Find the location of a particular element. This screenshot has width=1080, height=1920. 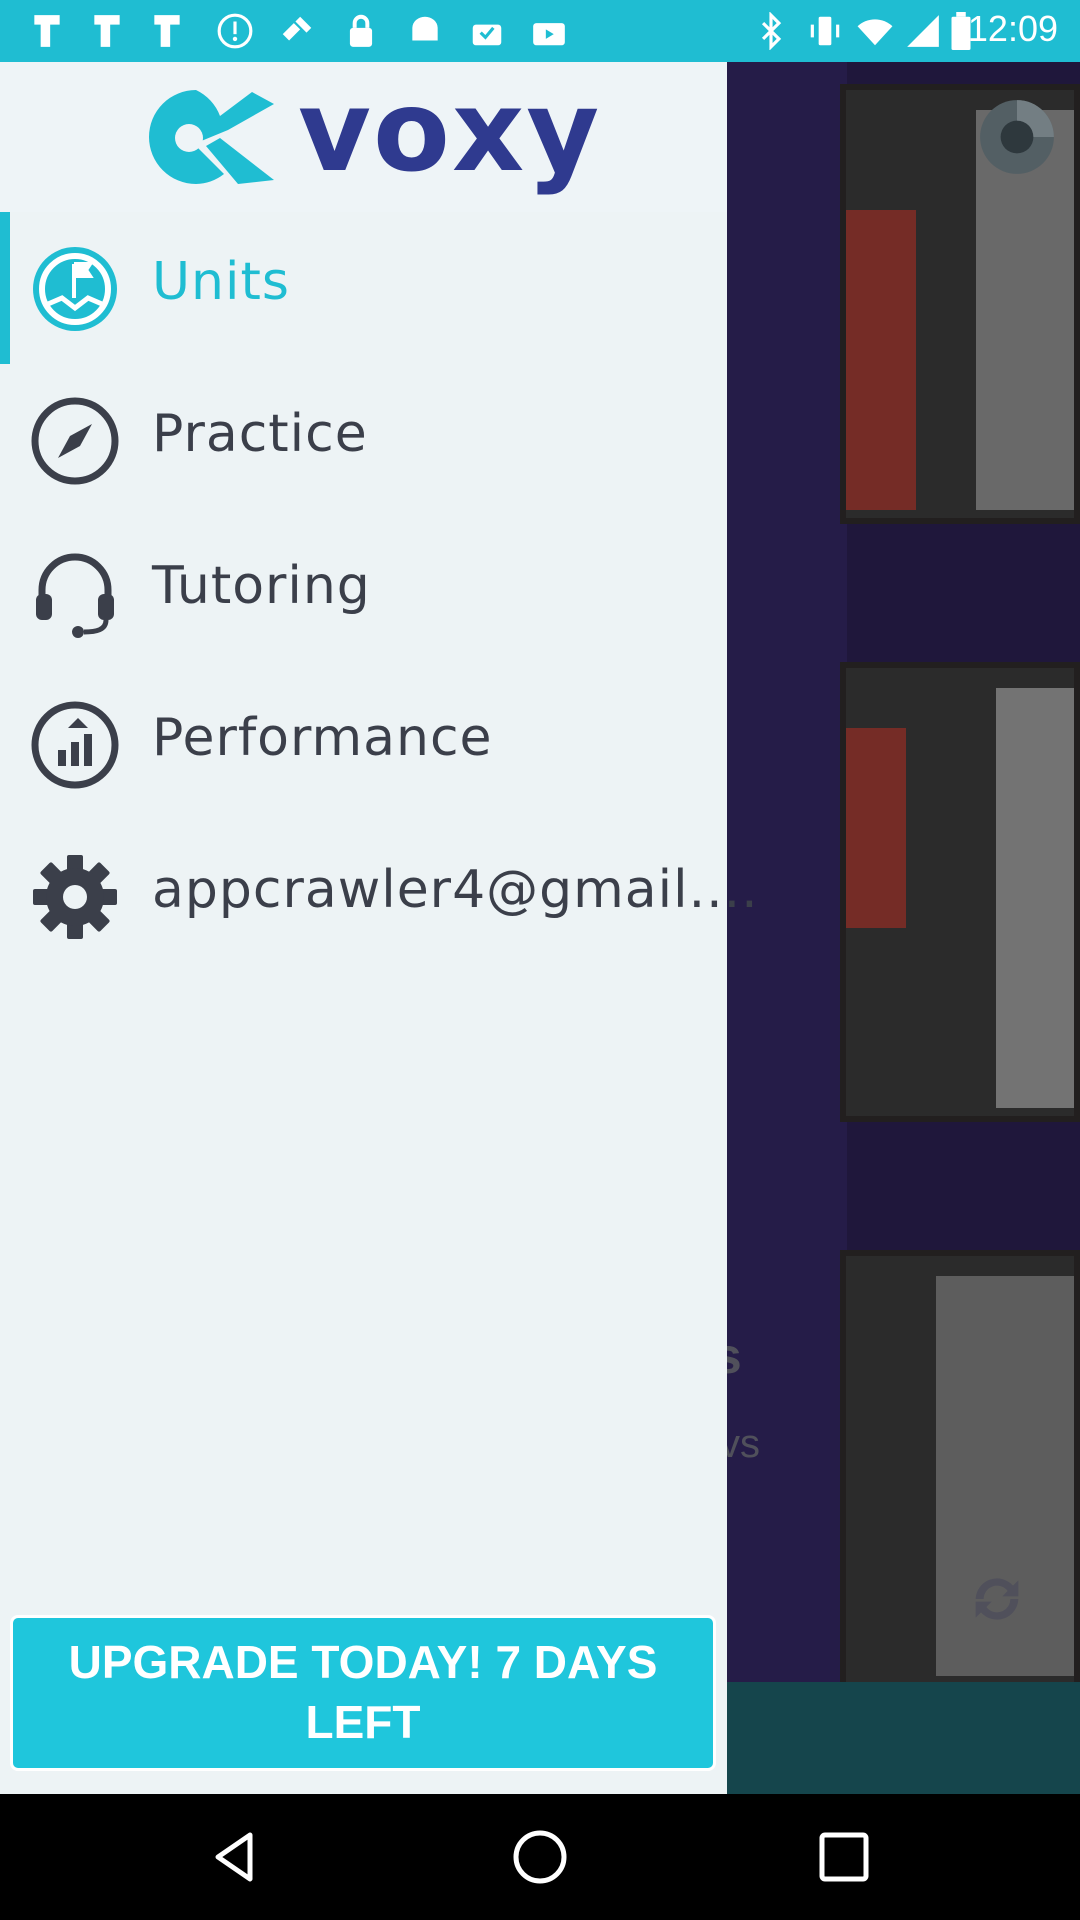

nav-item-tutoring: Tutoring is located at coordinates (363, 592).